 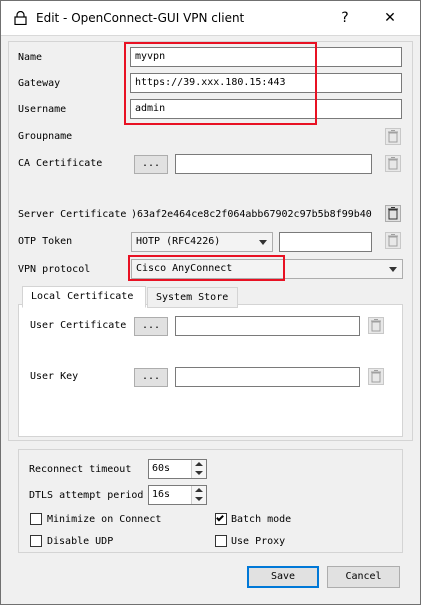 I want to click on close-button: ✕, so click(x=390, y=18).